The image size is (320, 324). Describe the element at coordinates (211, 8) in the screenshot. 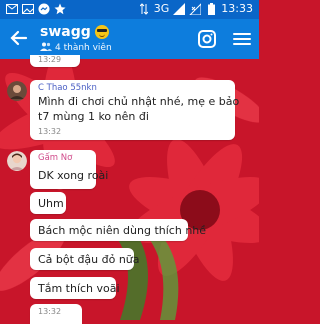

I see `battery-icon` at that location.